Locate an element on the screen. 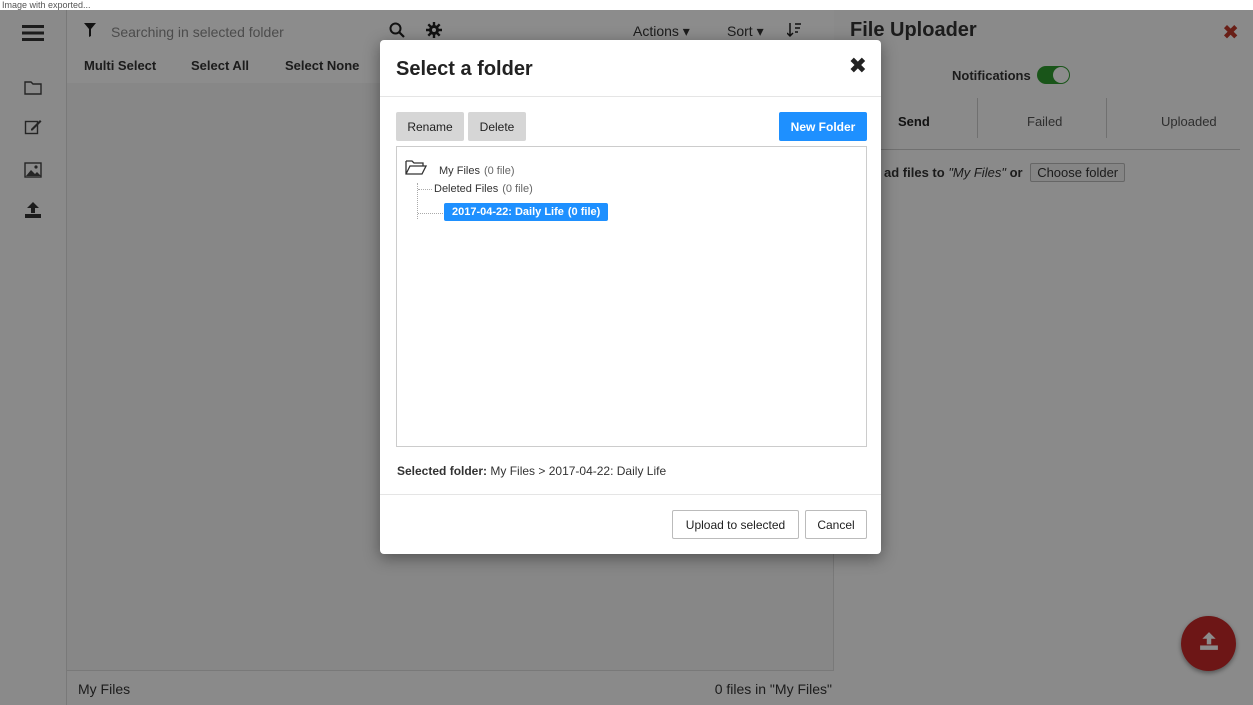 Image resolution: width=1253 pixels, height=705 pixels. selected-folder-path: My Files > 2017-04-22: Daily Life is located at coordinates (578, 471).